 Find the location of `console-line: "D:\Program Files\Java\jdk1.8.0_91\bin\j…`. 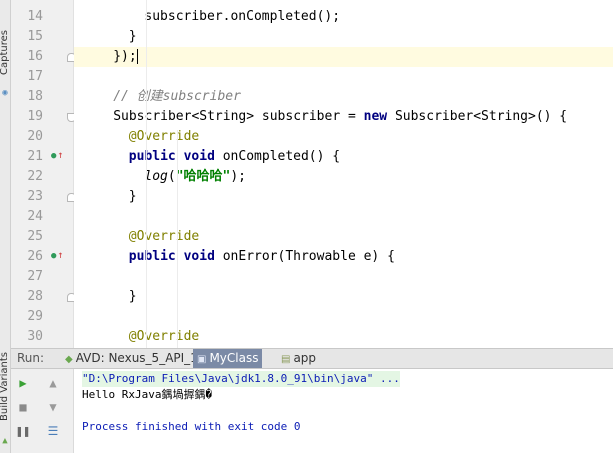

console-line: "D:\Program Files\Java\jdk1.8.0_91\bin\j… is located at coordinates (241, 379).